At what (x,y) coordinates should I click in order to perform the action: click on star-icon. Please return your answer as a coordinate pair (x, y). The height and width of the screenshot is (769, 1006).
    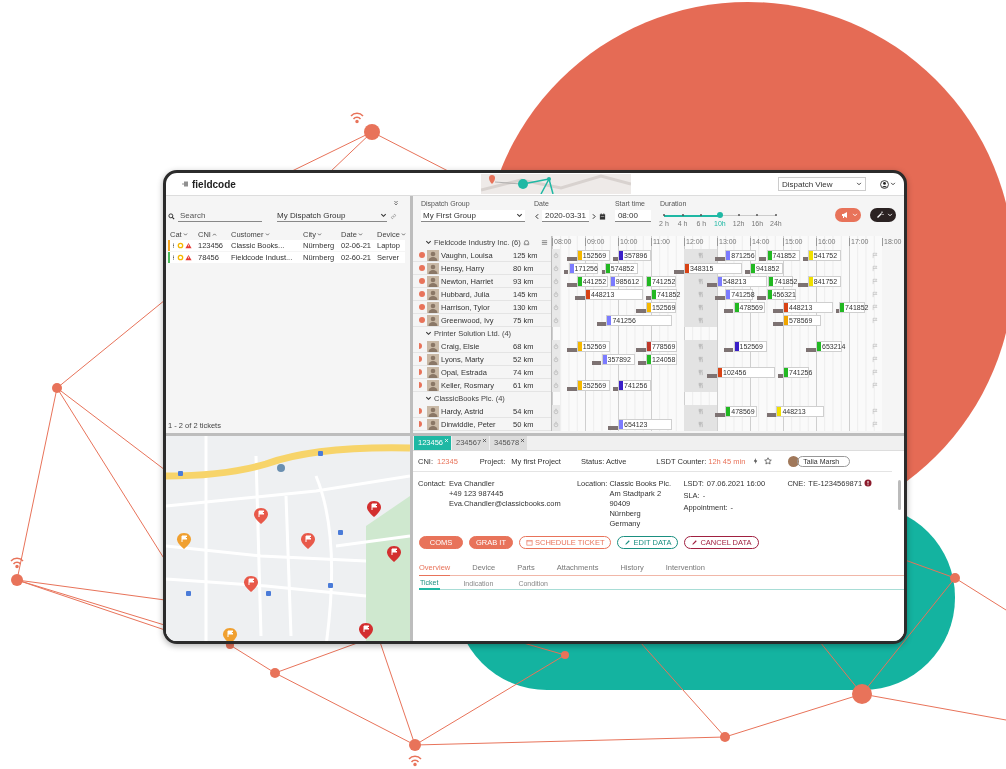
    Looking at the image, I should click on (768, 461).